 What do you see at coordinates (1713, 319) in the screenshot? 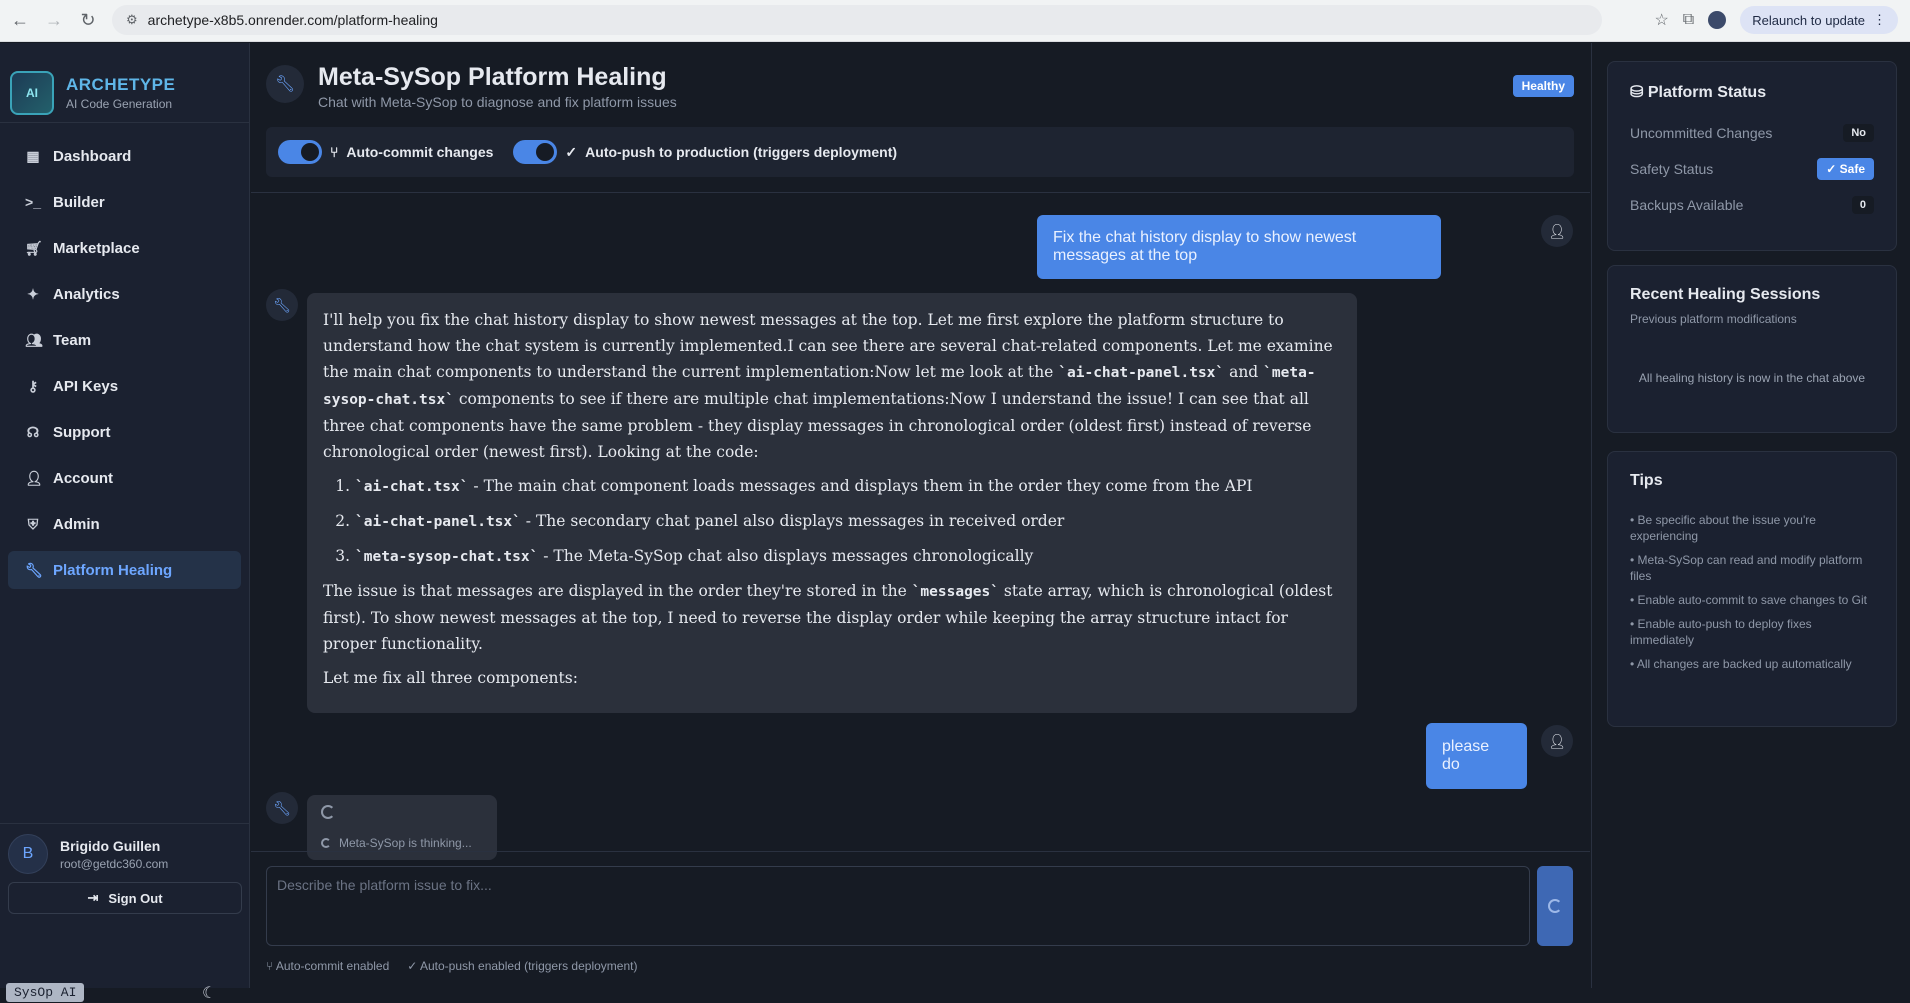
I see `card-subtitle: Previous platform modifications` at bounding box center [1713, 319].